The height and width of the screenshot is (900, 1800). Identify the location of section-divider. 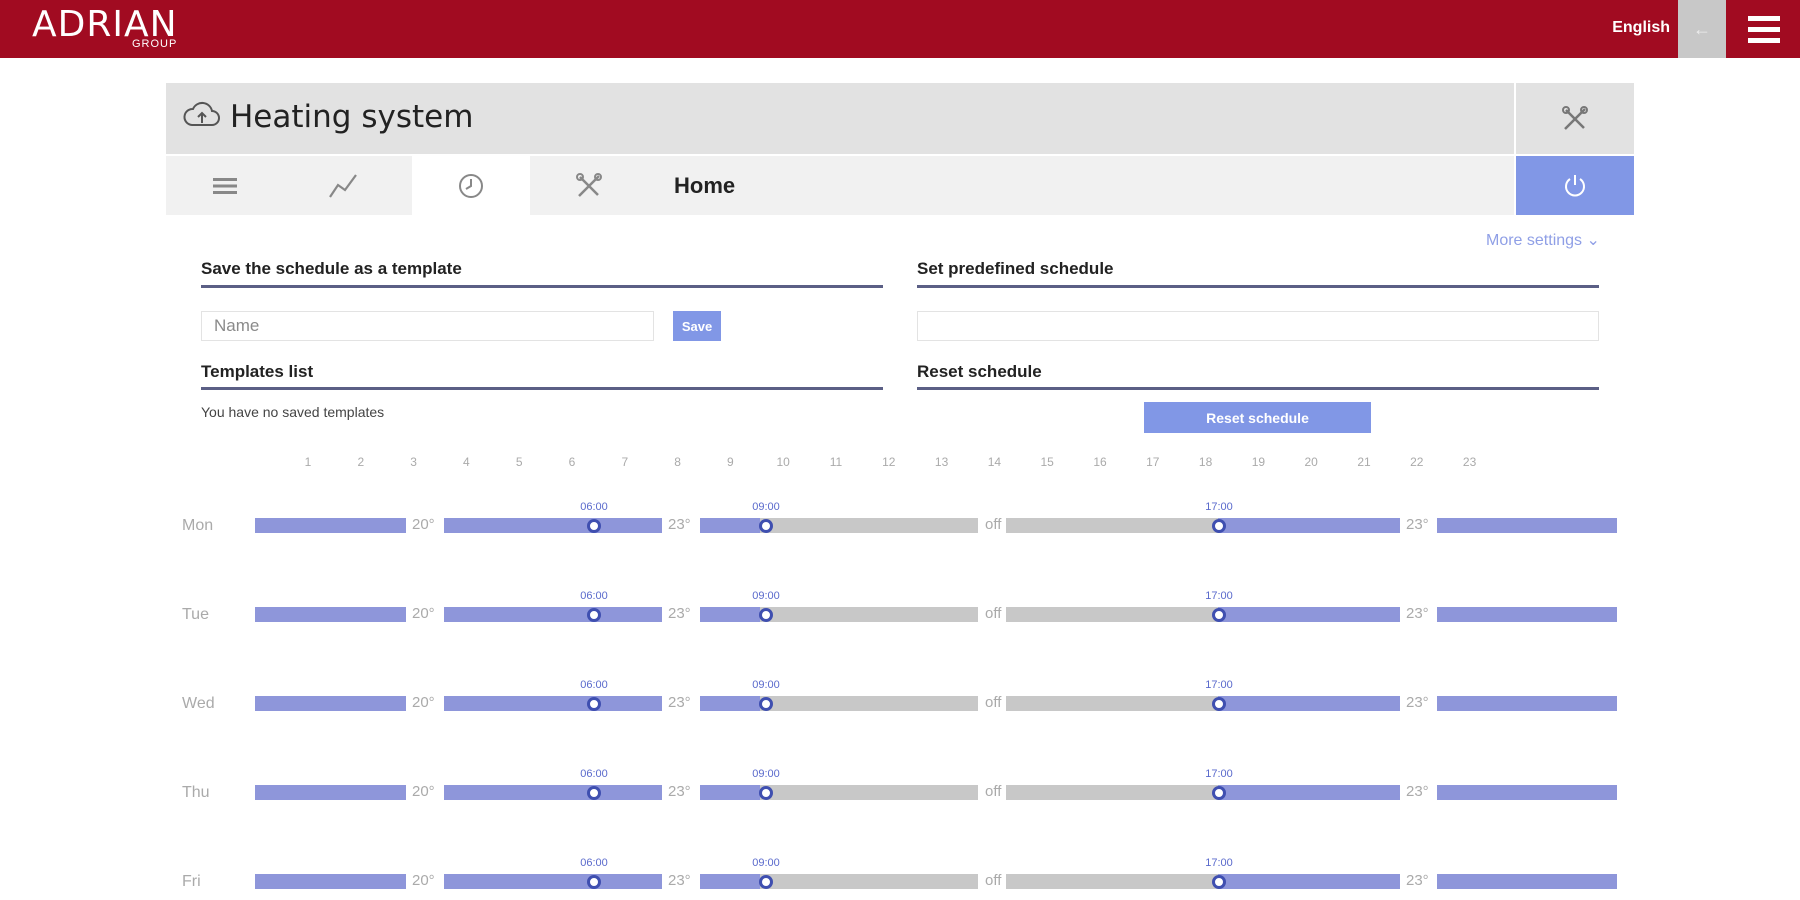
(542, 388).